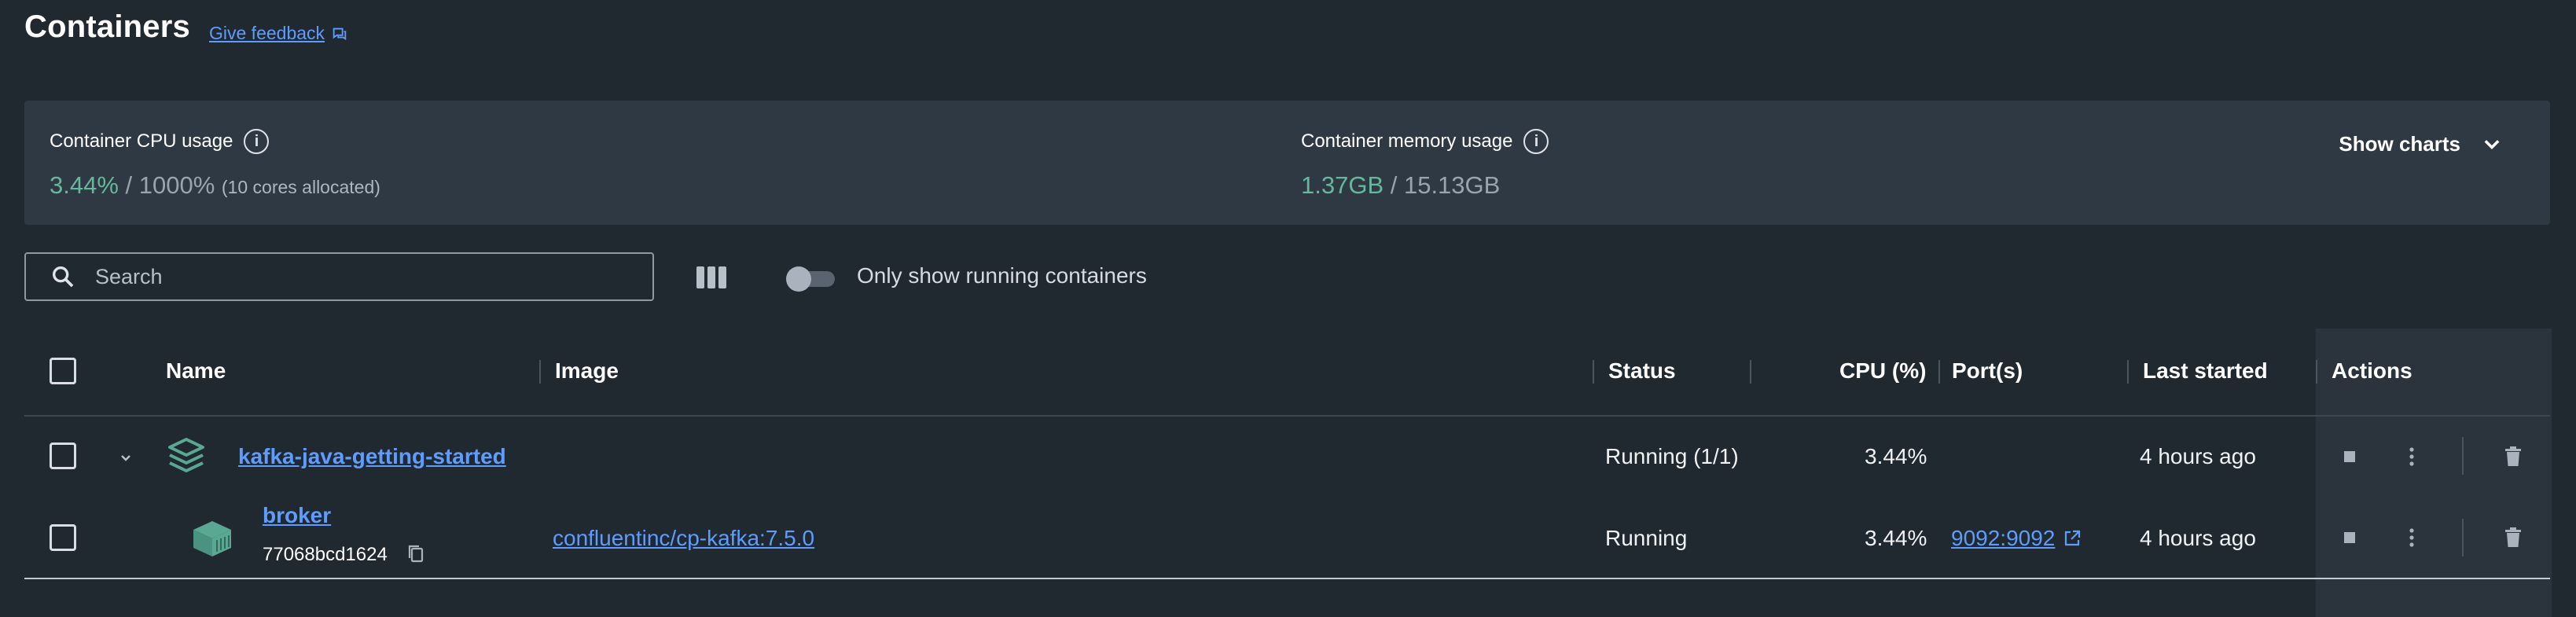 The width and height of the screenshot is (2576, 617). I want to click on container-last-started: 4 hours ago, so click(2198, 538).